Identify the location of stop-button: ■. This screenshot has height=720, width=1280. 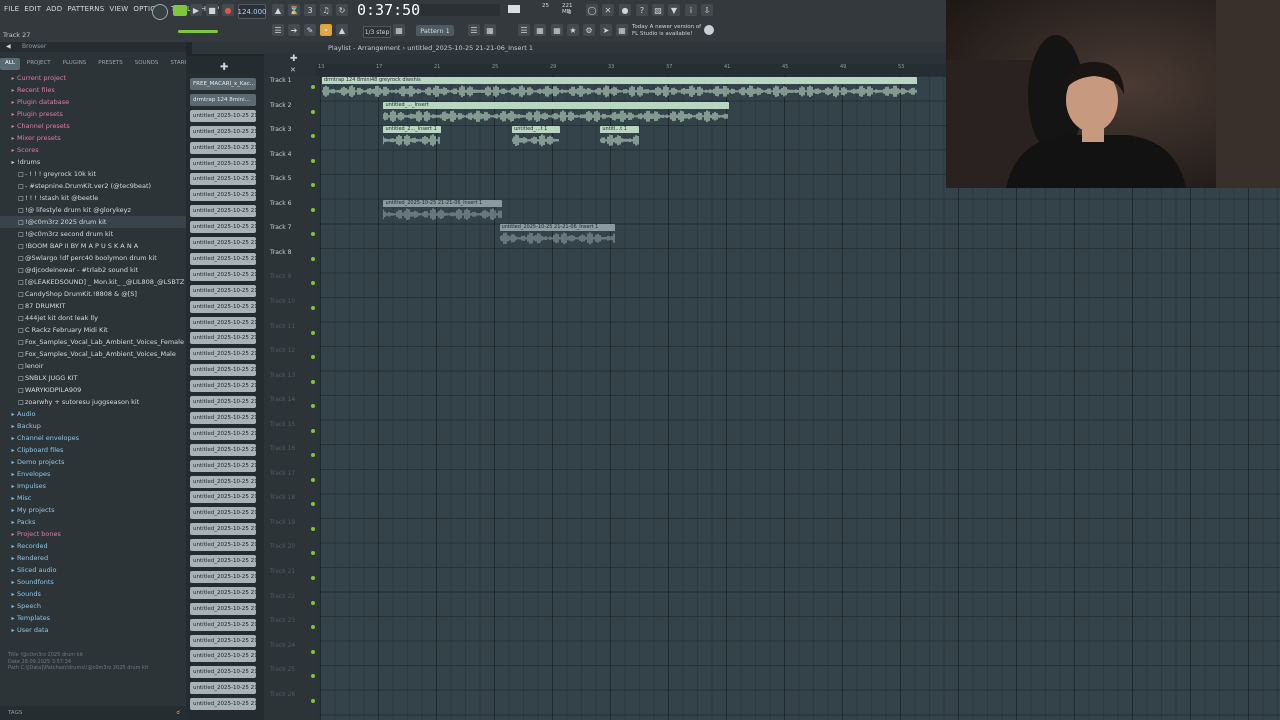
(212, 10).